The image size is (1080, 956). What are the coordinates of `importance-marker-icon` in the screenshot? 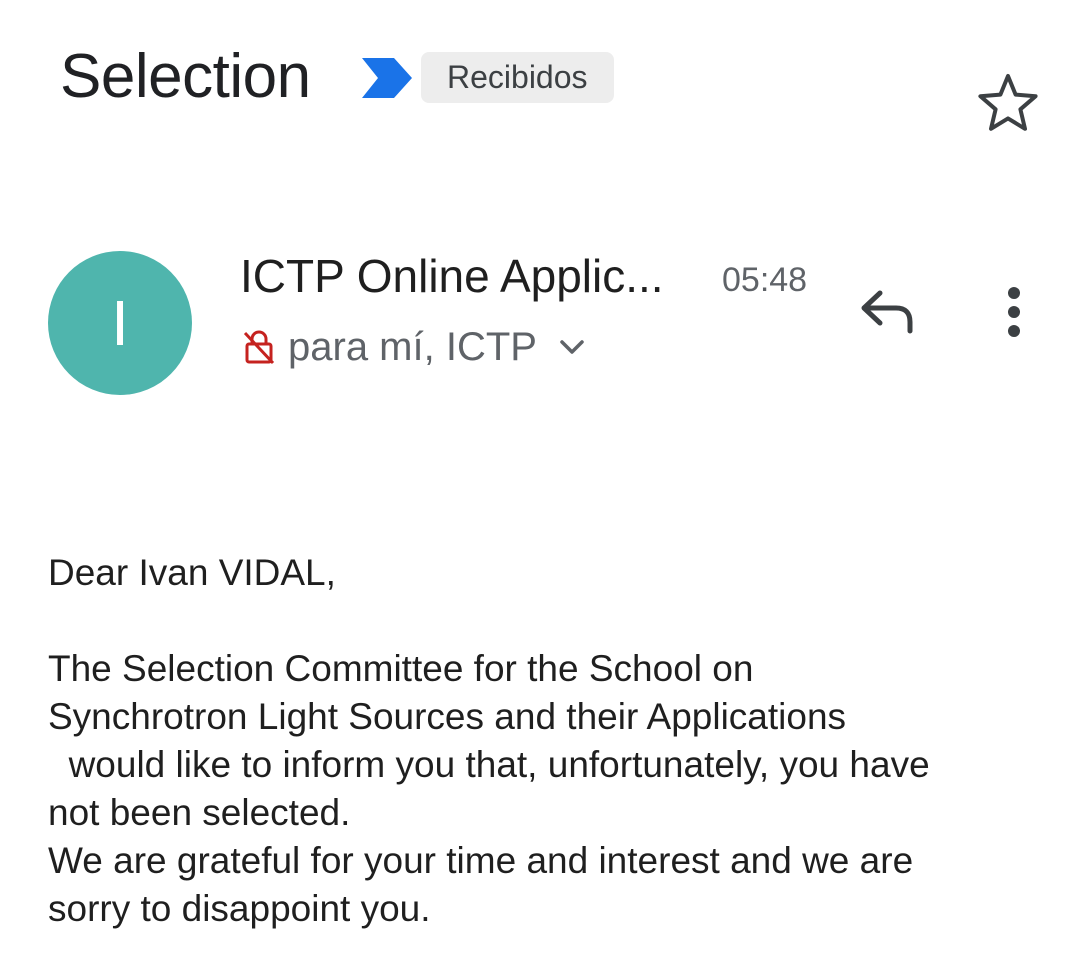 It's located at (387, 78).